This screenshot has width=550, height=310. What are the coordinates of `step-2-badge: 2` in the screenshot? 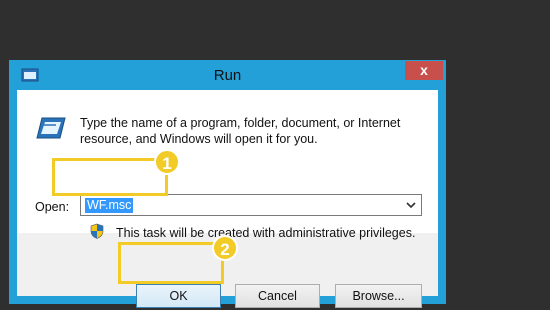 It's located at (225, 248).